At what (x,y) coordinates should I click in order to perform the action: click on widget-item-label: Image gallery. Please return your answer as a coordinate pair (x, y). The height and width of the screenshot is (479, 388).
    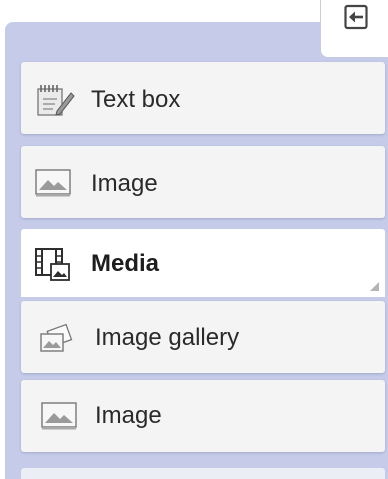
    Looking at the image, I should click on (167, 337).